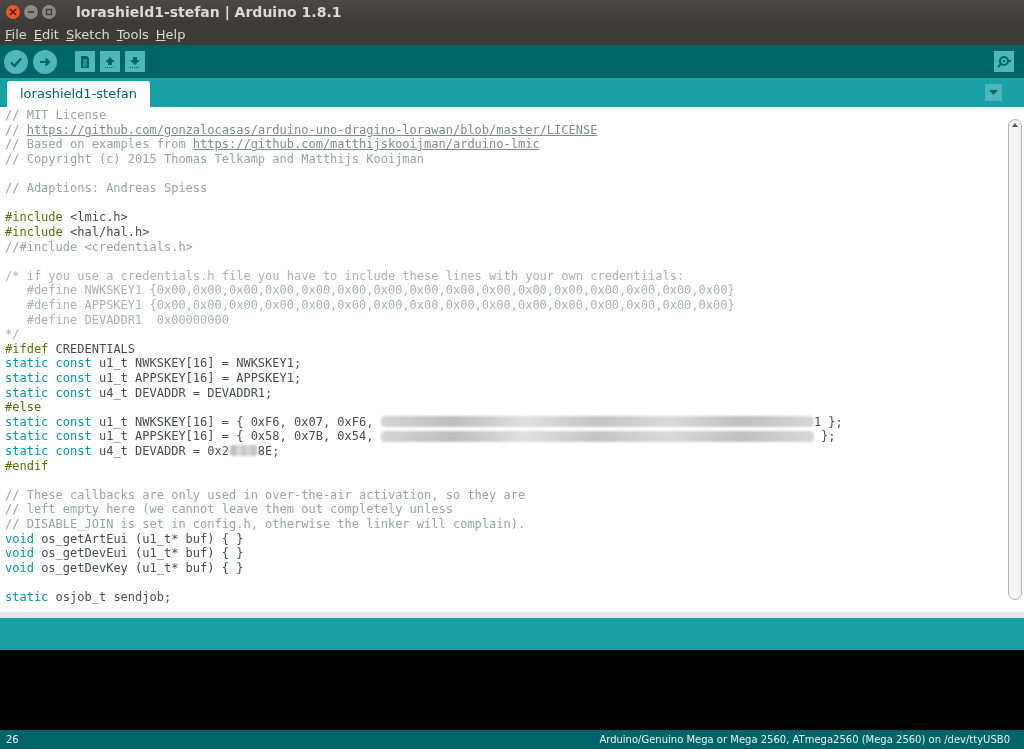 Image resolution: width=1024 pixels, height=749 pixels. Describe the element at coordinates (16, 61) in the screenshot. I see `verify-button` at that location.